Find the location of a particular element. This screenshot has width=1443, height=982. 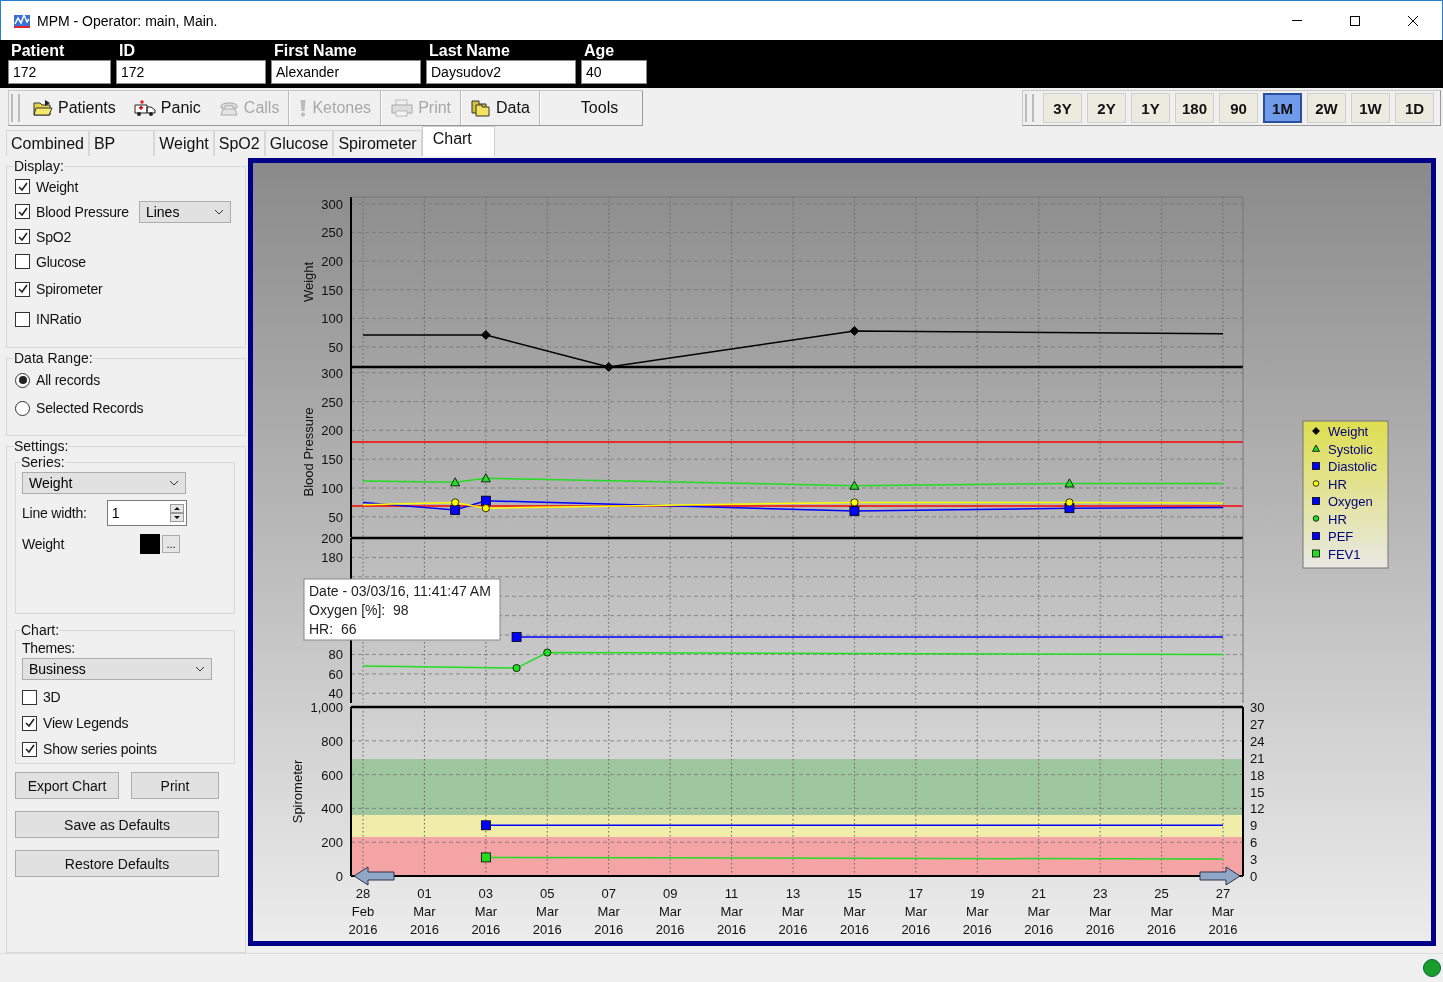

axis-tick-label: 50 is located at coordinates (335, 347).